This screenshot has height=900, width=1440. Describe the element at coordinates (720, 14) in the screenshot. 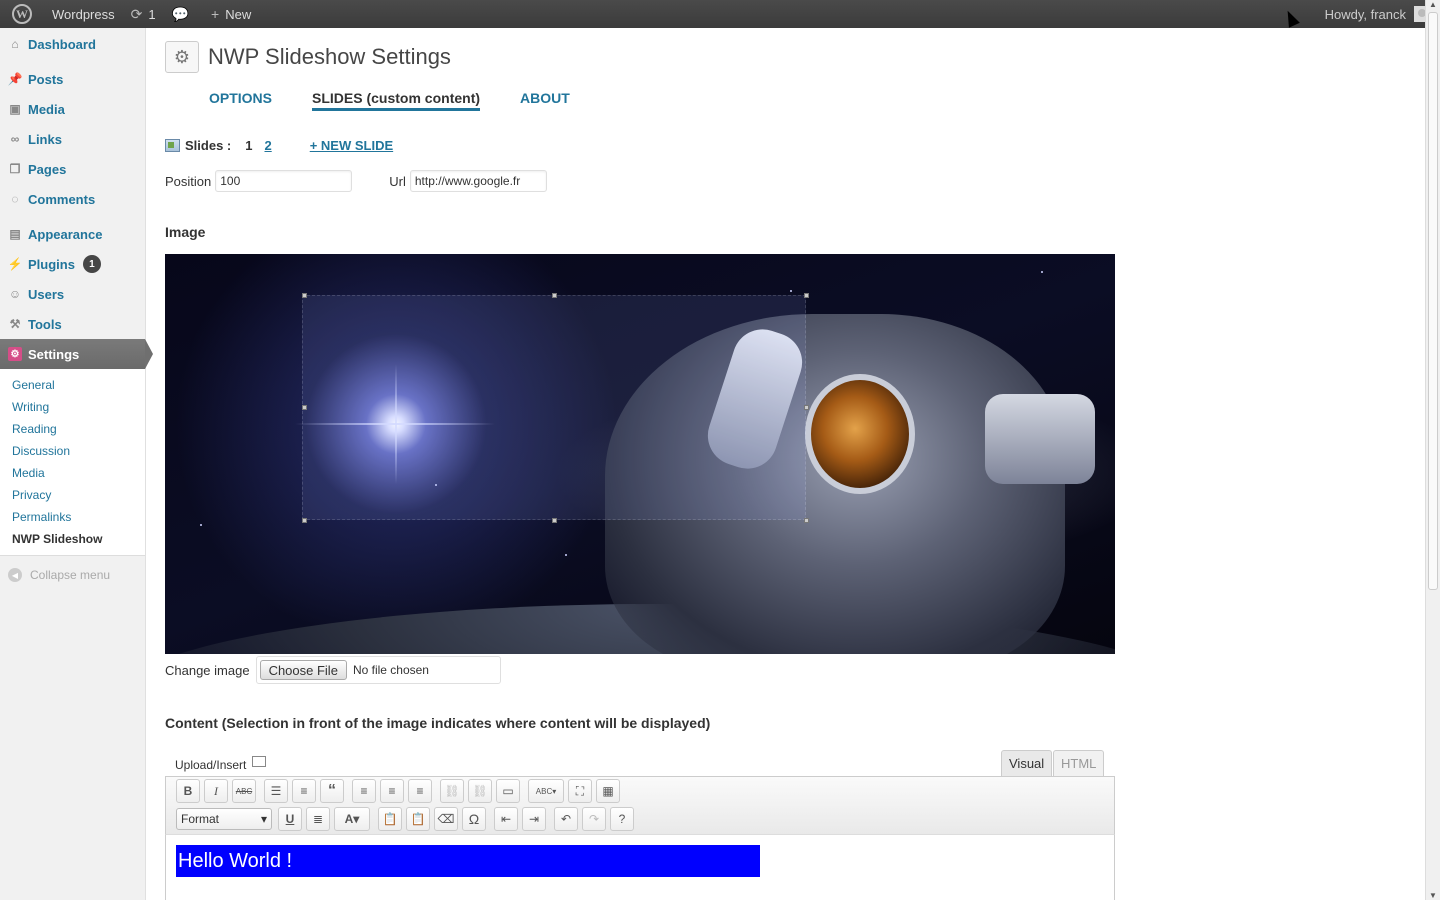

I see `admin-bar: W Wordpress ⟳ 1 💬 + New Howdy, franck` at that location.